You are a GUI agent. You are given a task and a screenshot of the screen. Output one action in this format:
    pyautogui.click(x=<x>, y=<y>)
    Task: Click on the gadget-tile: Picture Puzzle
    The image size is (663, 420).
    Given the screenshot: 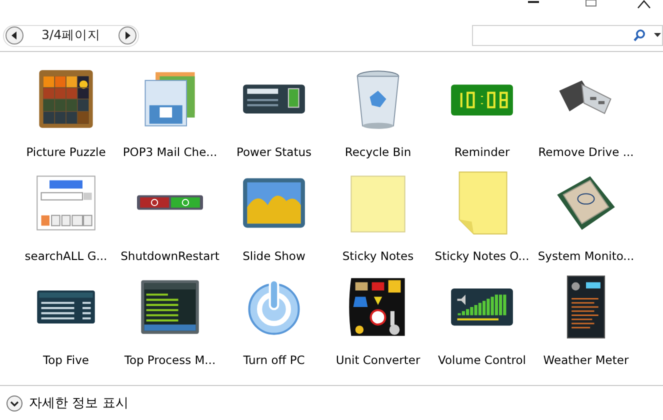 What is the action you would take?
    pyautogui.click(x=66, y=112)
    